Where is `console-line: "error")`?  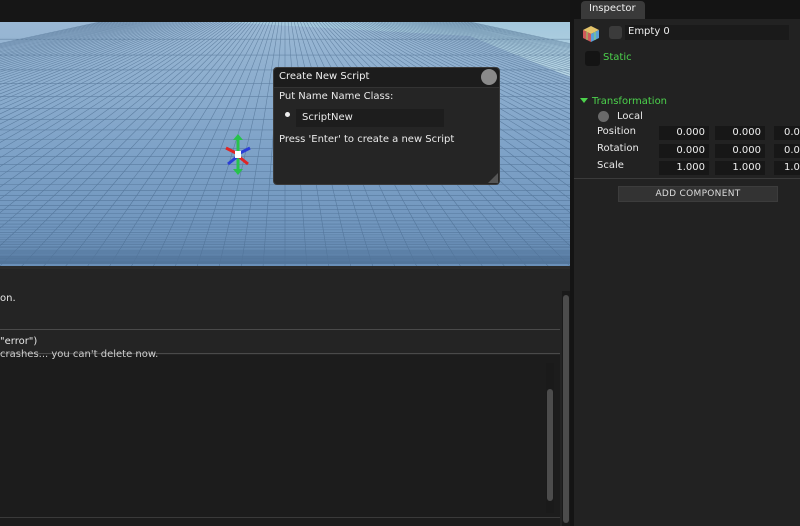
console-line: "error") is located at coordinates (19, 341).